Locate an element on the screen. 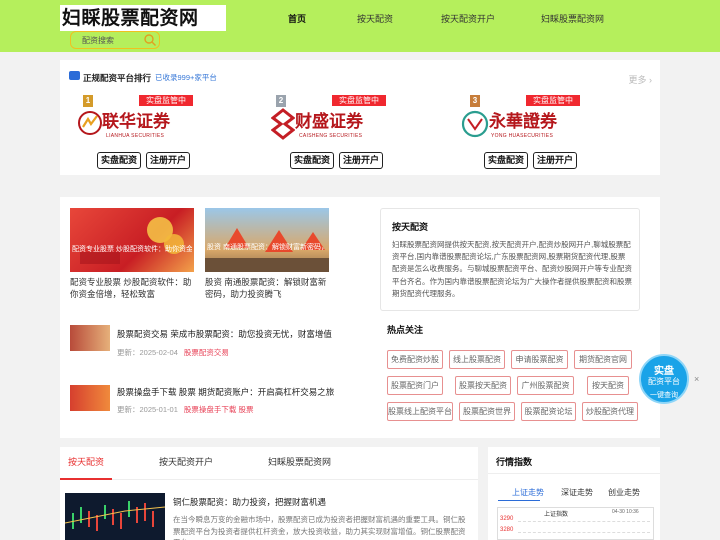 The image size is (720, 540). broker-logo: 联华证券 LIANHUA SECURITIES is located at coordinates (133, 126).